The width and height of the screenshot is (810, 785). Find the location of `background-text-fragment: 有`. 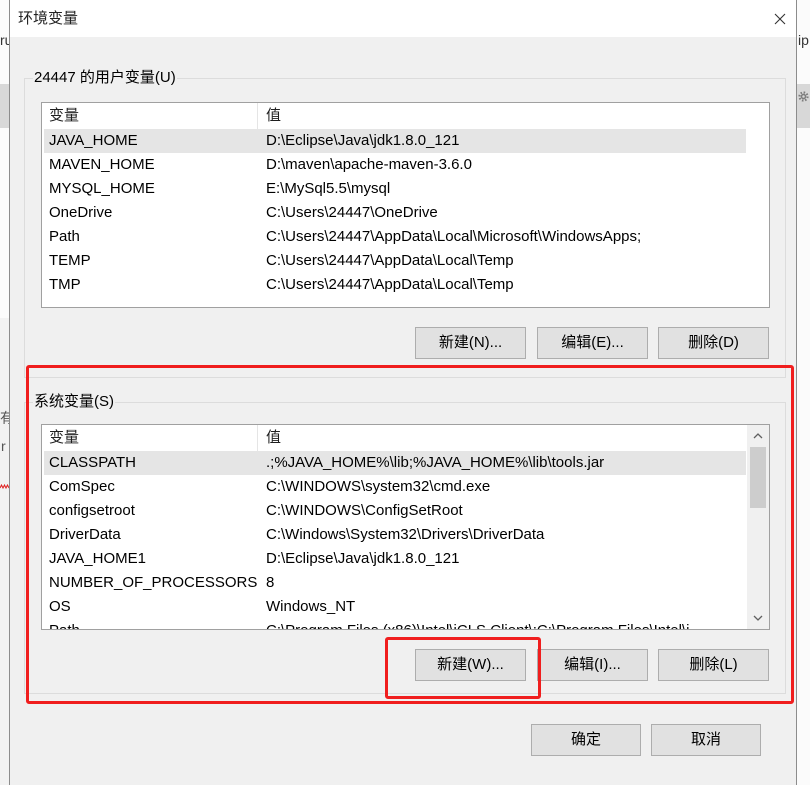

background-text-fragment: 有 is located at coordinates (4, 418).